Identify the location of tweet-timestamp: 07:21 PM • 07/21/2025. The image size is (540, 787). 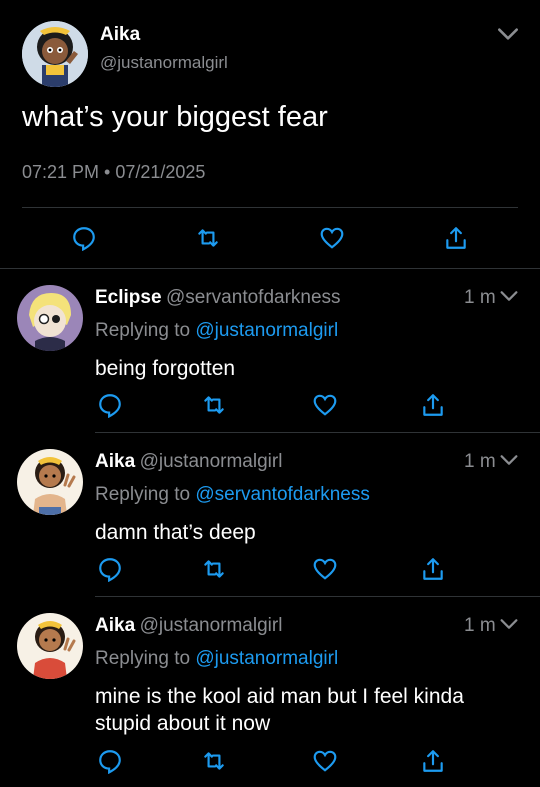
(114, 172).